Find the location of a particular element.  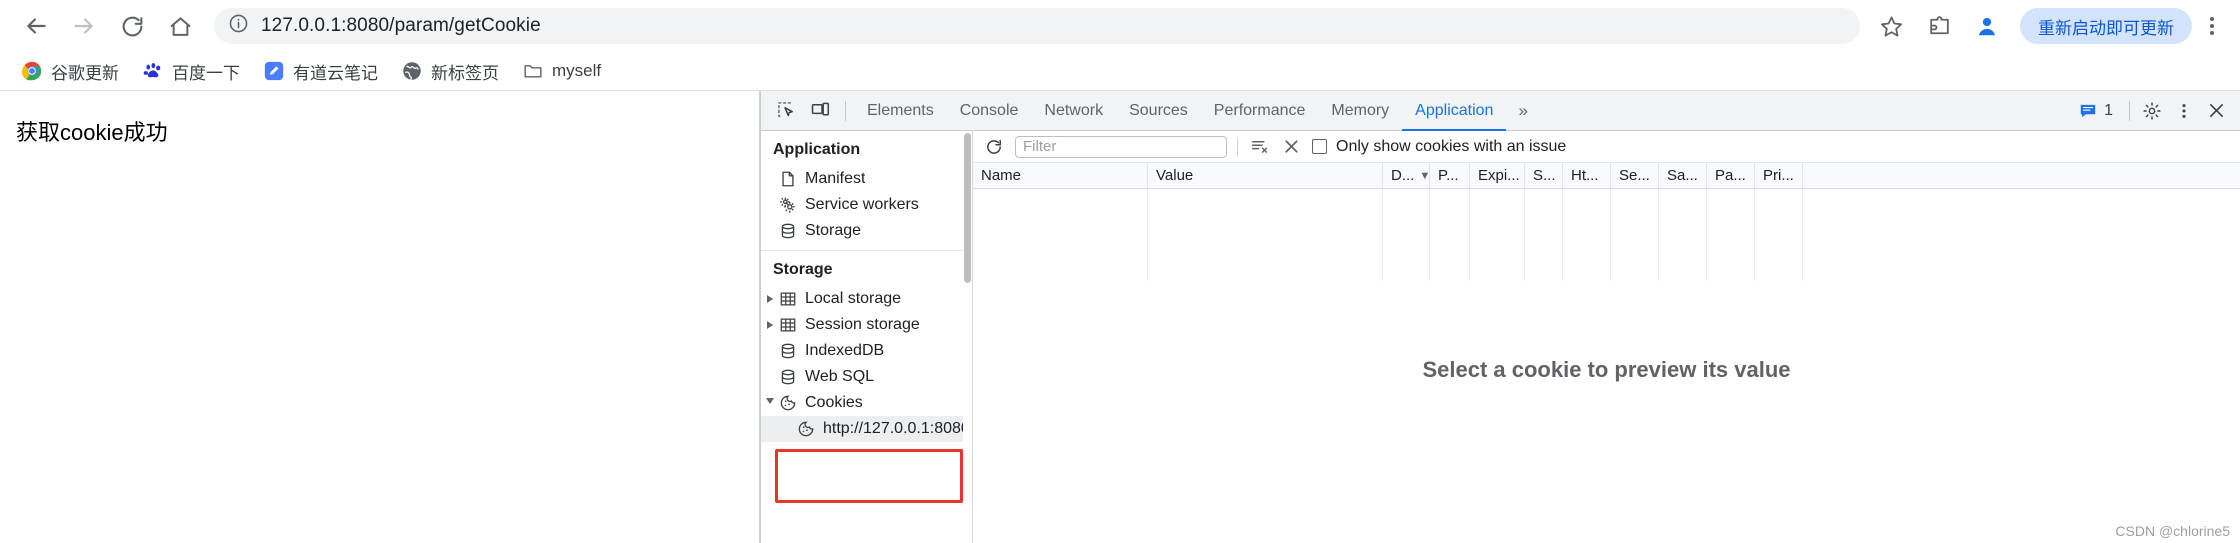

browser-toolbar: 127.0.0.1:8080/param/getCookie 重新启动即可更新 is located at coordinates (1120, 26).